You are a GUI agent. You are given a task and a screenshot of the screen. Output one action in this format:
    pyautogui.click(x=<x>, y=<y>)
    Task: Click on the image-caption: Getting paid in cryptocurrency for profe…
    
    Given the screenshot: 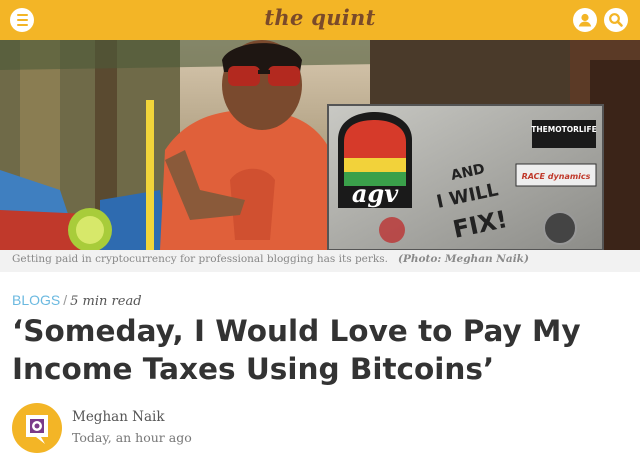 What is the action you would take?
    pyautogui.click(x=270, y=259)
    